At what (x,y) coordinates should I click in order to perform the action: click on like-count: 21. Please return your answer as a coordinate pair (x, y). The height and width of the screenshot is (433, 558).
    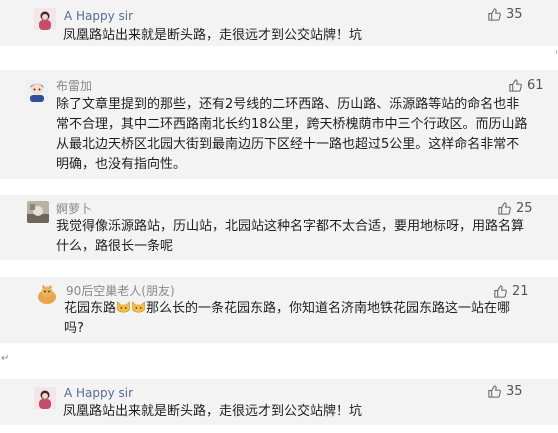
    Looking at the image, I should click on (520, 291).